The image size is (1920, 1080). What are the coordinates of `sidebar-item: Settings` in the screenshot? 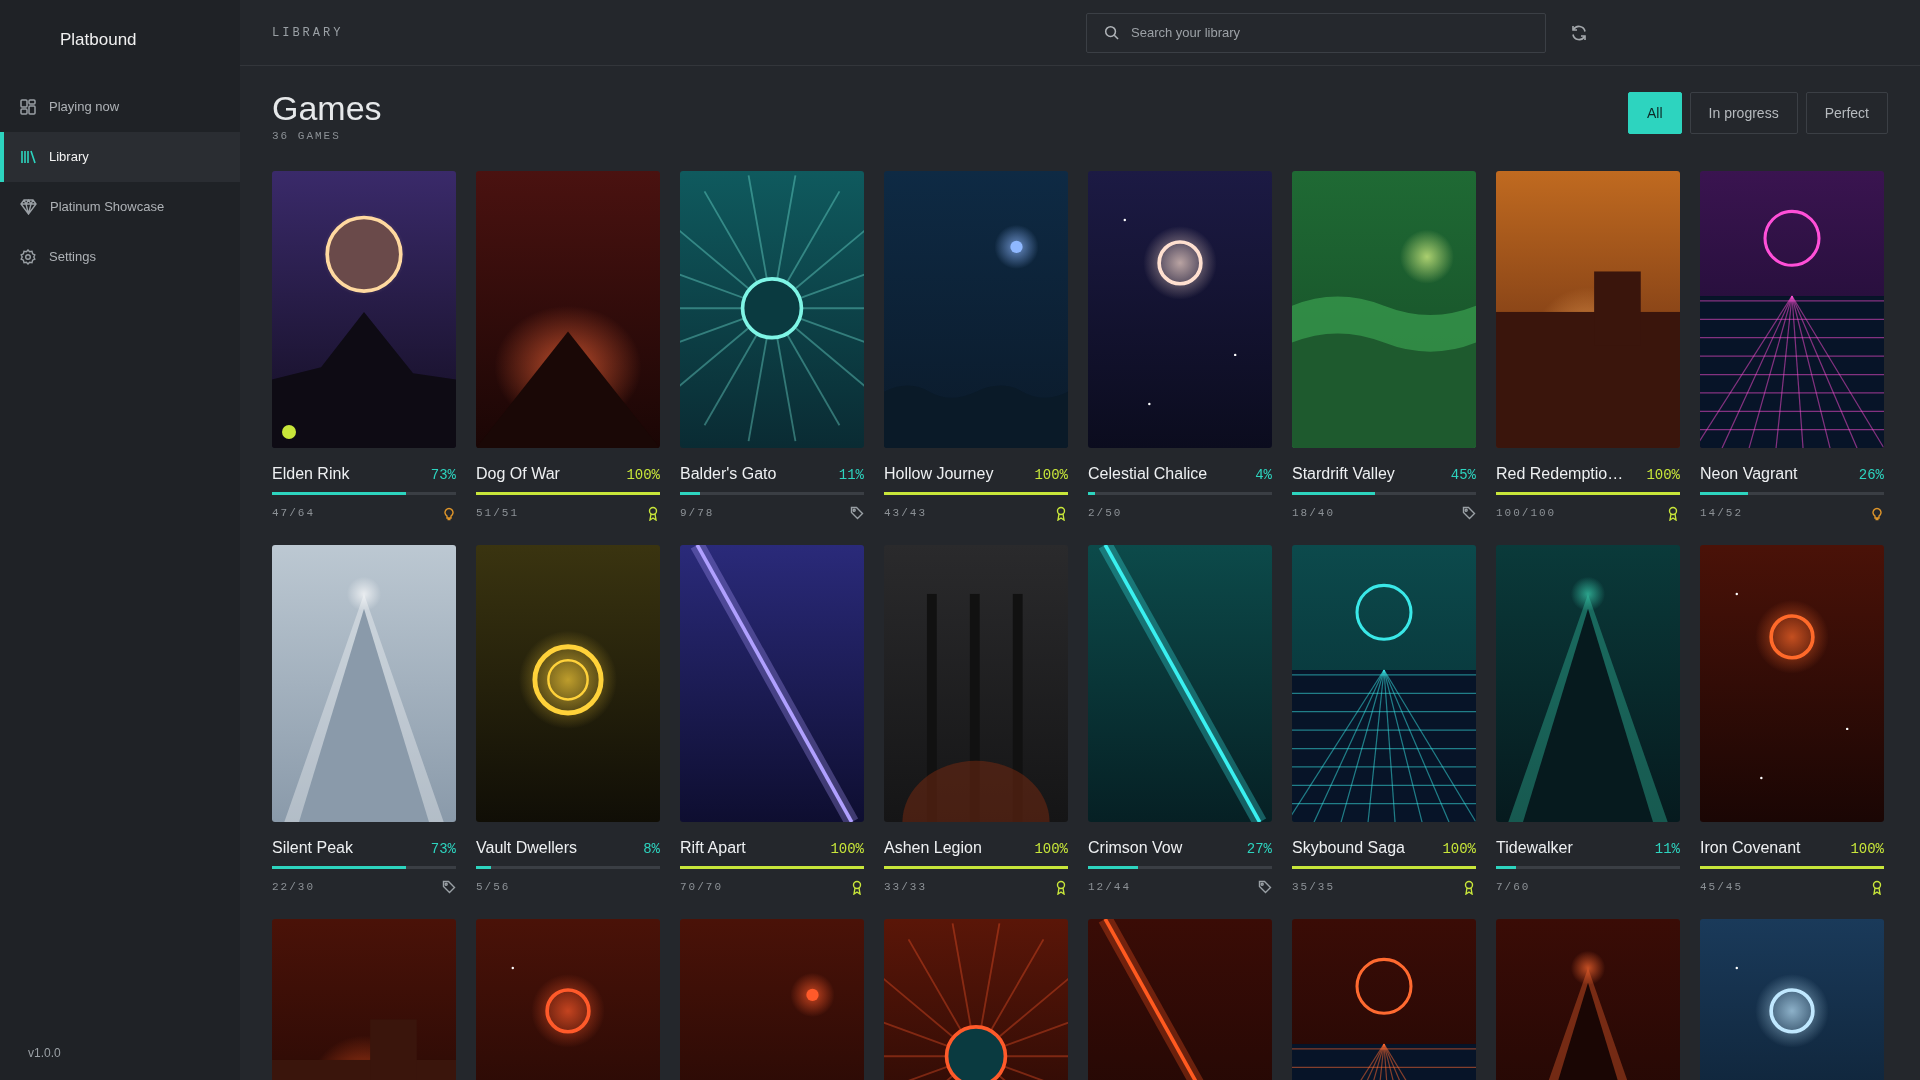 It's located at (120, 257).